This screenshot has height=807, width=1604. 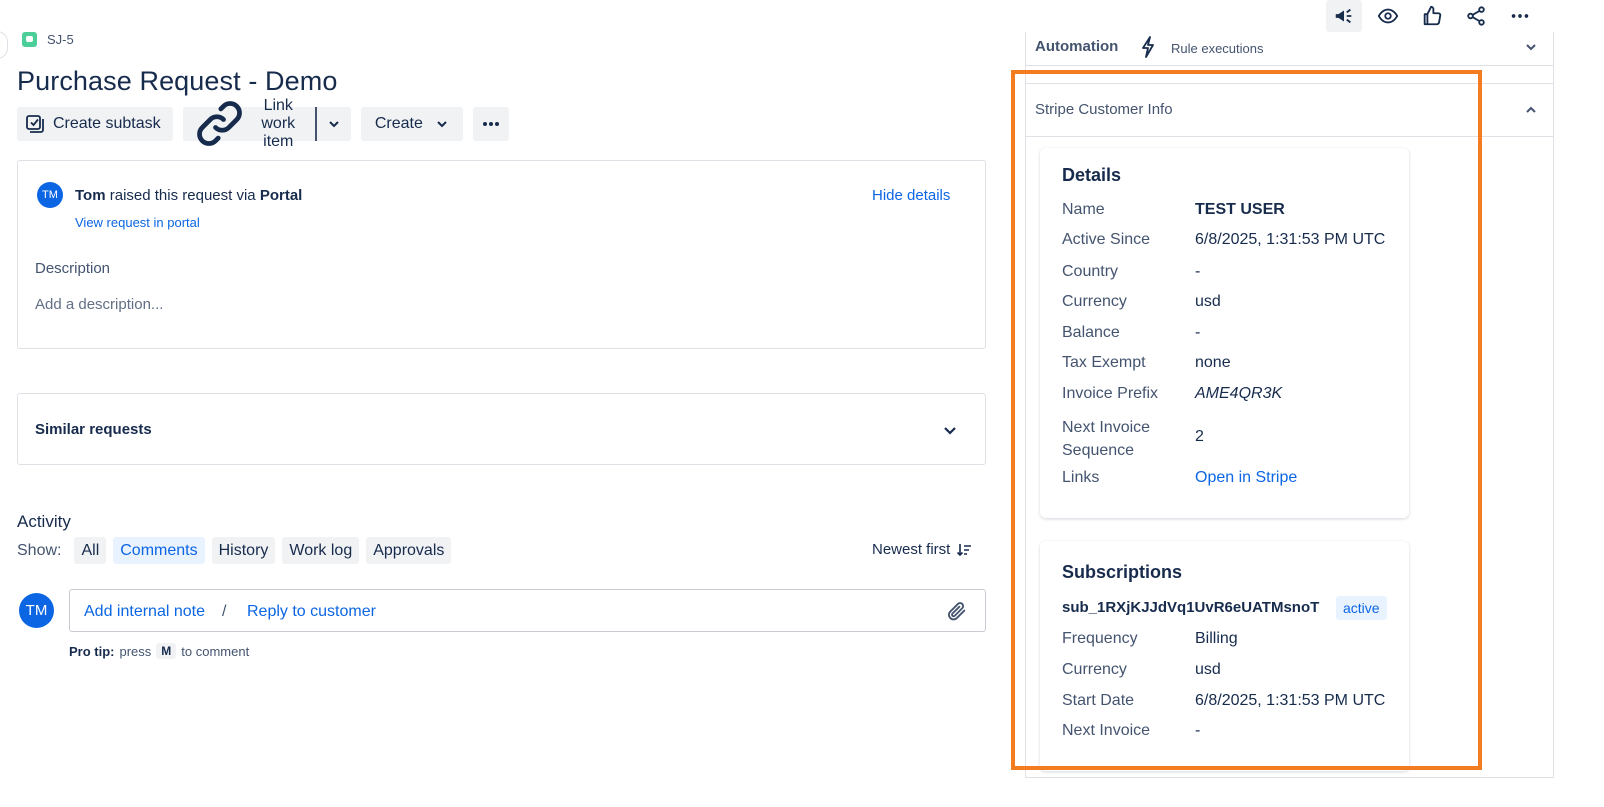 I want to click on link-work-item-dropdown, so click(x=334, y=124).